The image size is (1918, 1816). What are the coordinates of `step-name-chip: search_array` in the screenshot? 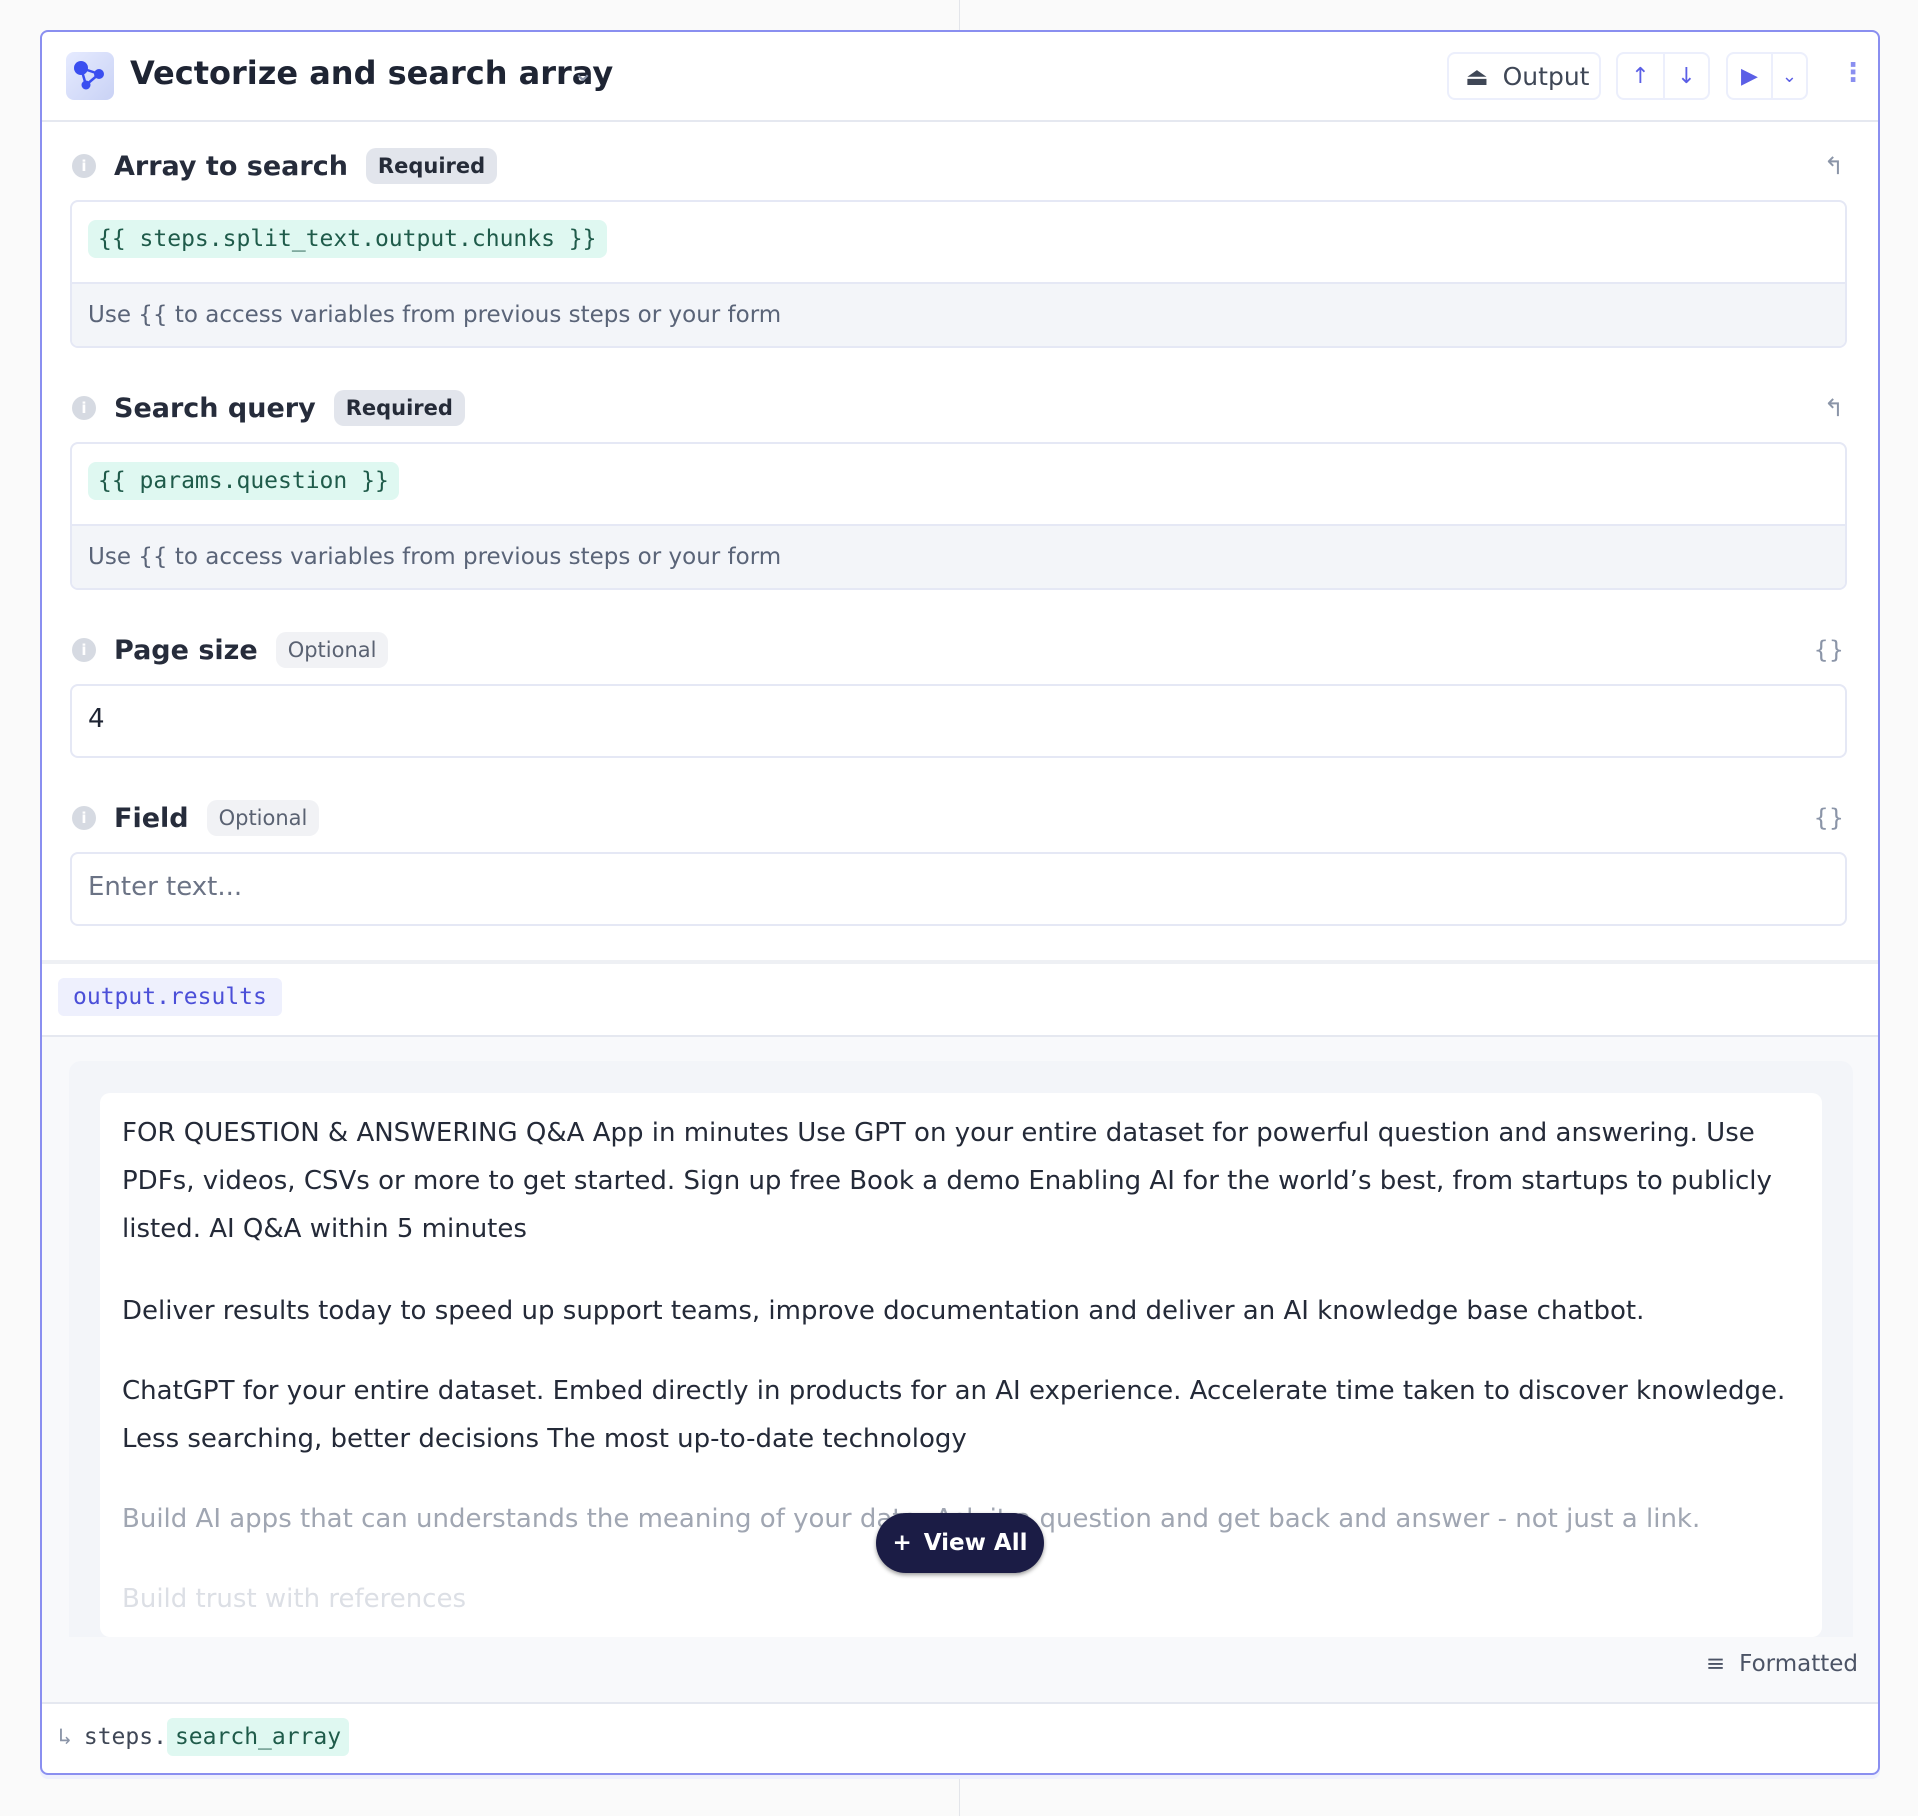 It's located at (258, 1737).